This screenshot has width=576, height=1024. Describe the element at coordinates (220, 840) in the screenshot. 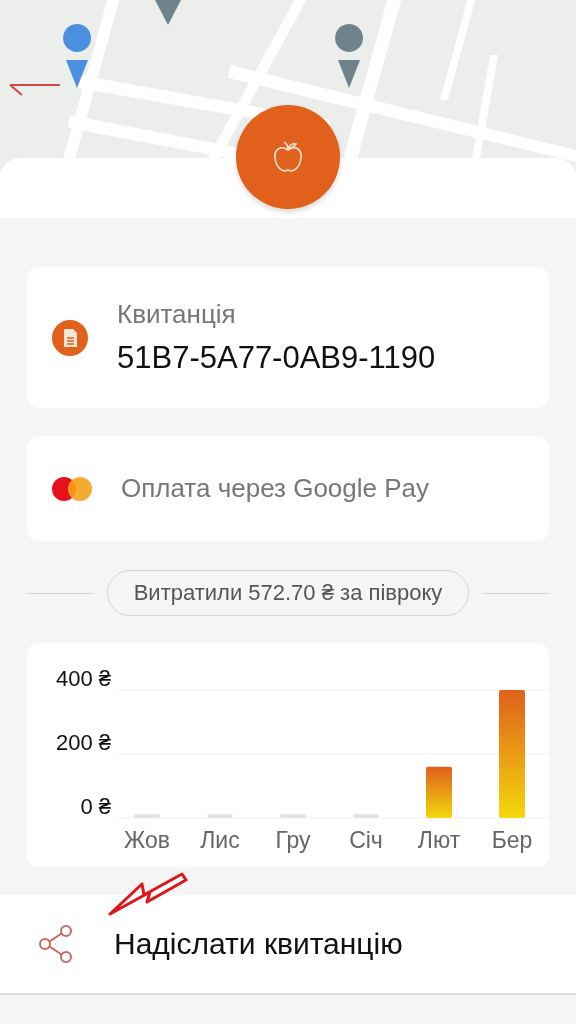

I see `axis-category-label: Лис` at that location.